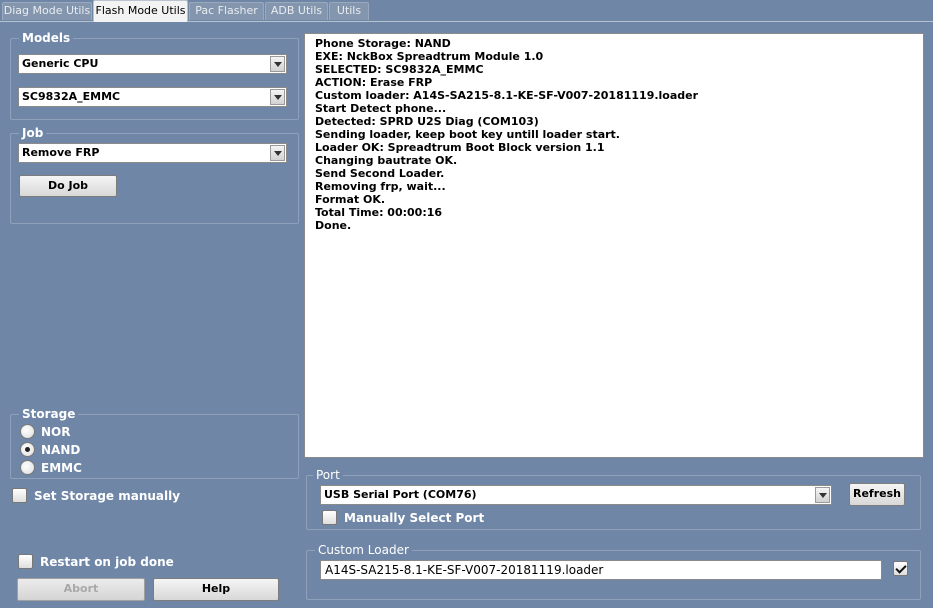 Image resolution: width=933 pixels, height=608 pixels. Describe the element at coordinates (61, 450) in the screenshot. I see `storage-option-label: NAND` at that location.